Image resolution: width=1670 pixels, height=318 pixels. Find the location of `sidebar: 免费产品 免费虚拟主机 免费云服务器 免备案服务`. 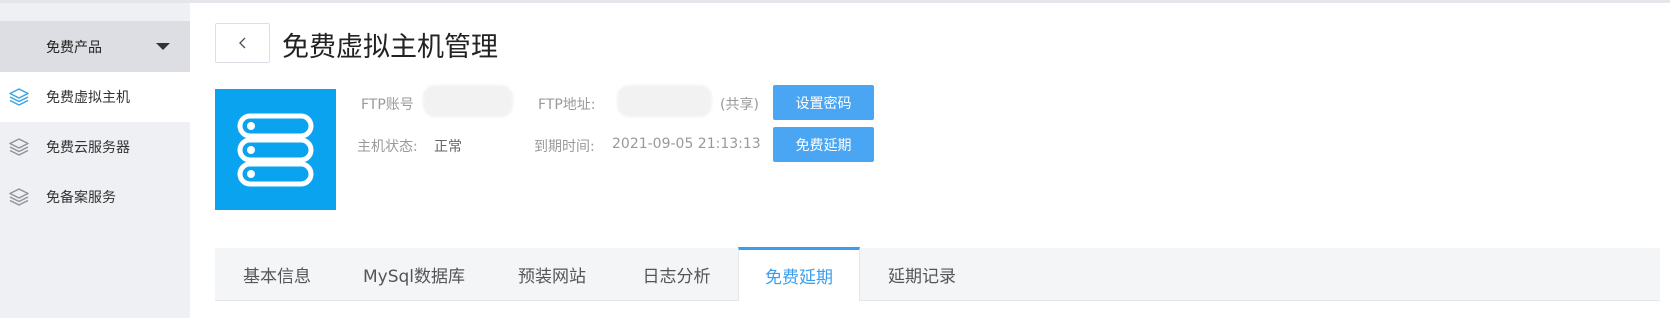

sidebar: 免费产品 免费虚拟主机 免费云服务器 免备案服务 is located at coordinates (95, 160).